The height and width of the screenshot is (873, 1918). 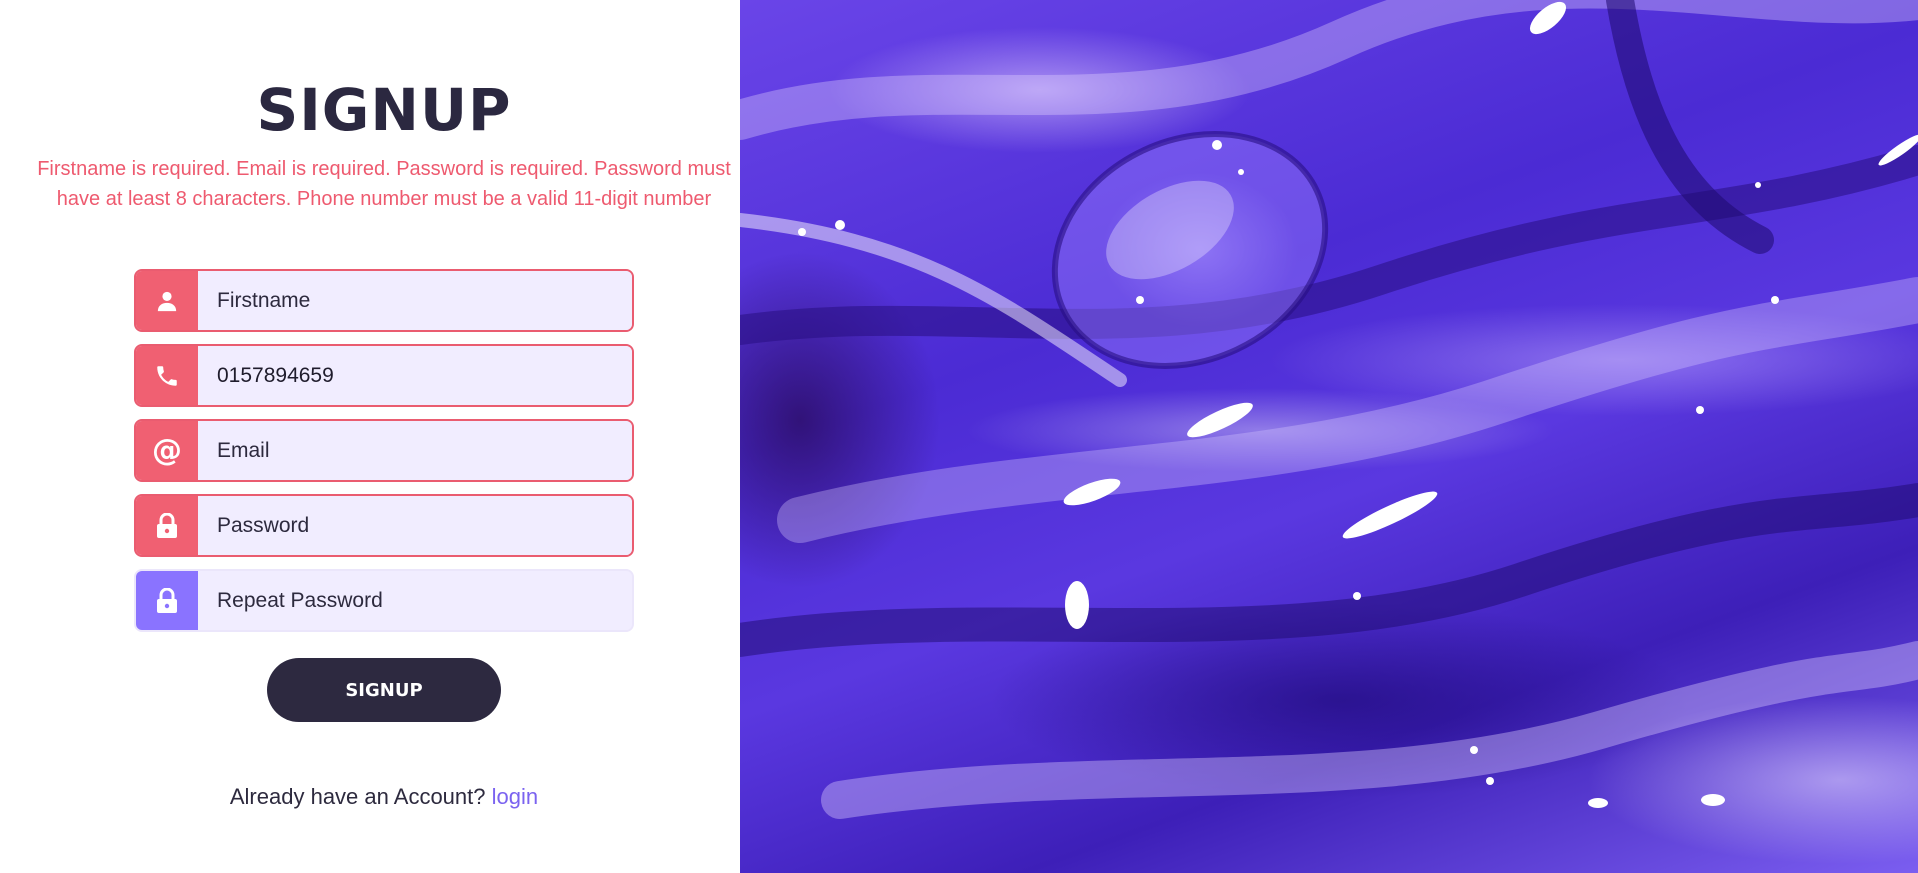 I want to click on email-input: Email, so click(x=415, y=450).